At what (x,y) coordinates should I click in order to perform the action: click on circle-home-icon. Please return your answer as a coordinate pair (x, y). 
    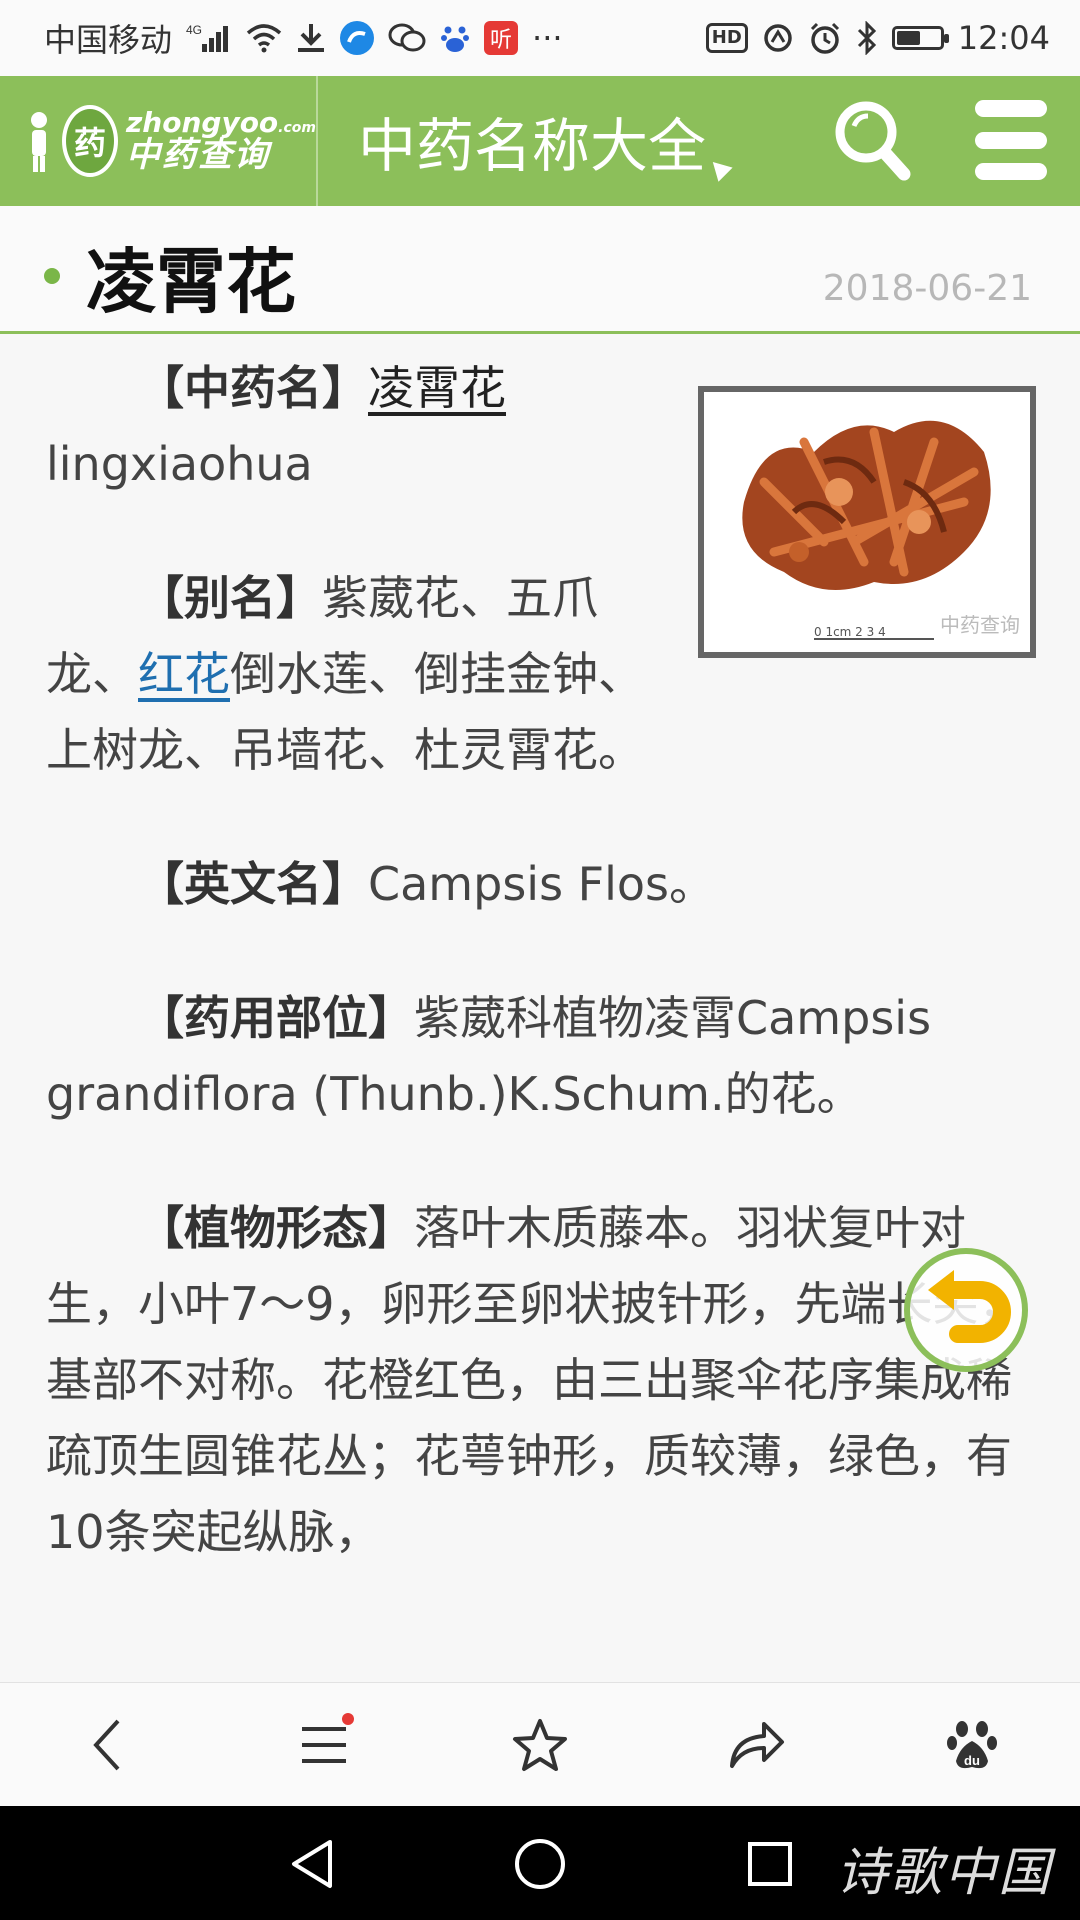
    Looking at the image, I should click on (540, 1864).